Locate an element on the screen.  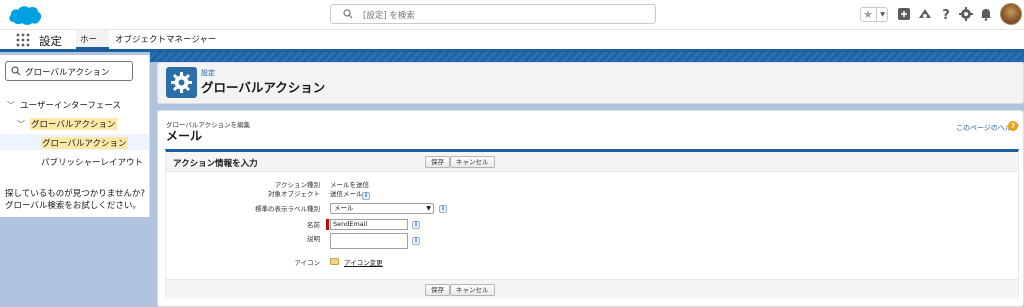
salesforce-logo is located at coordinates (25, 15).